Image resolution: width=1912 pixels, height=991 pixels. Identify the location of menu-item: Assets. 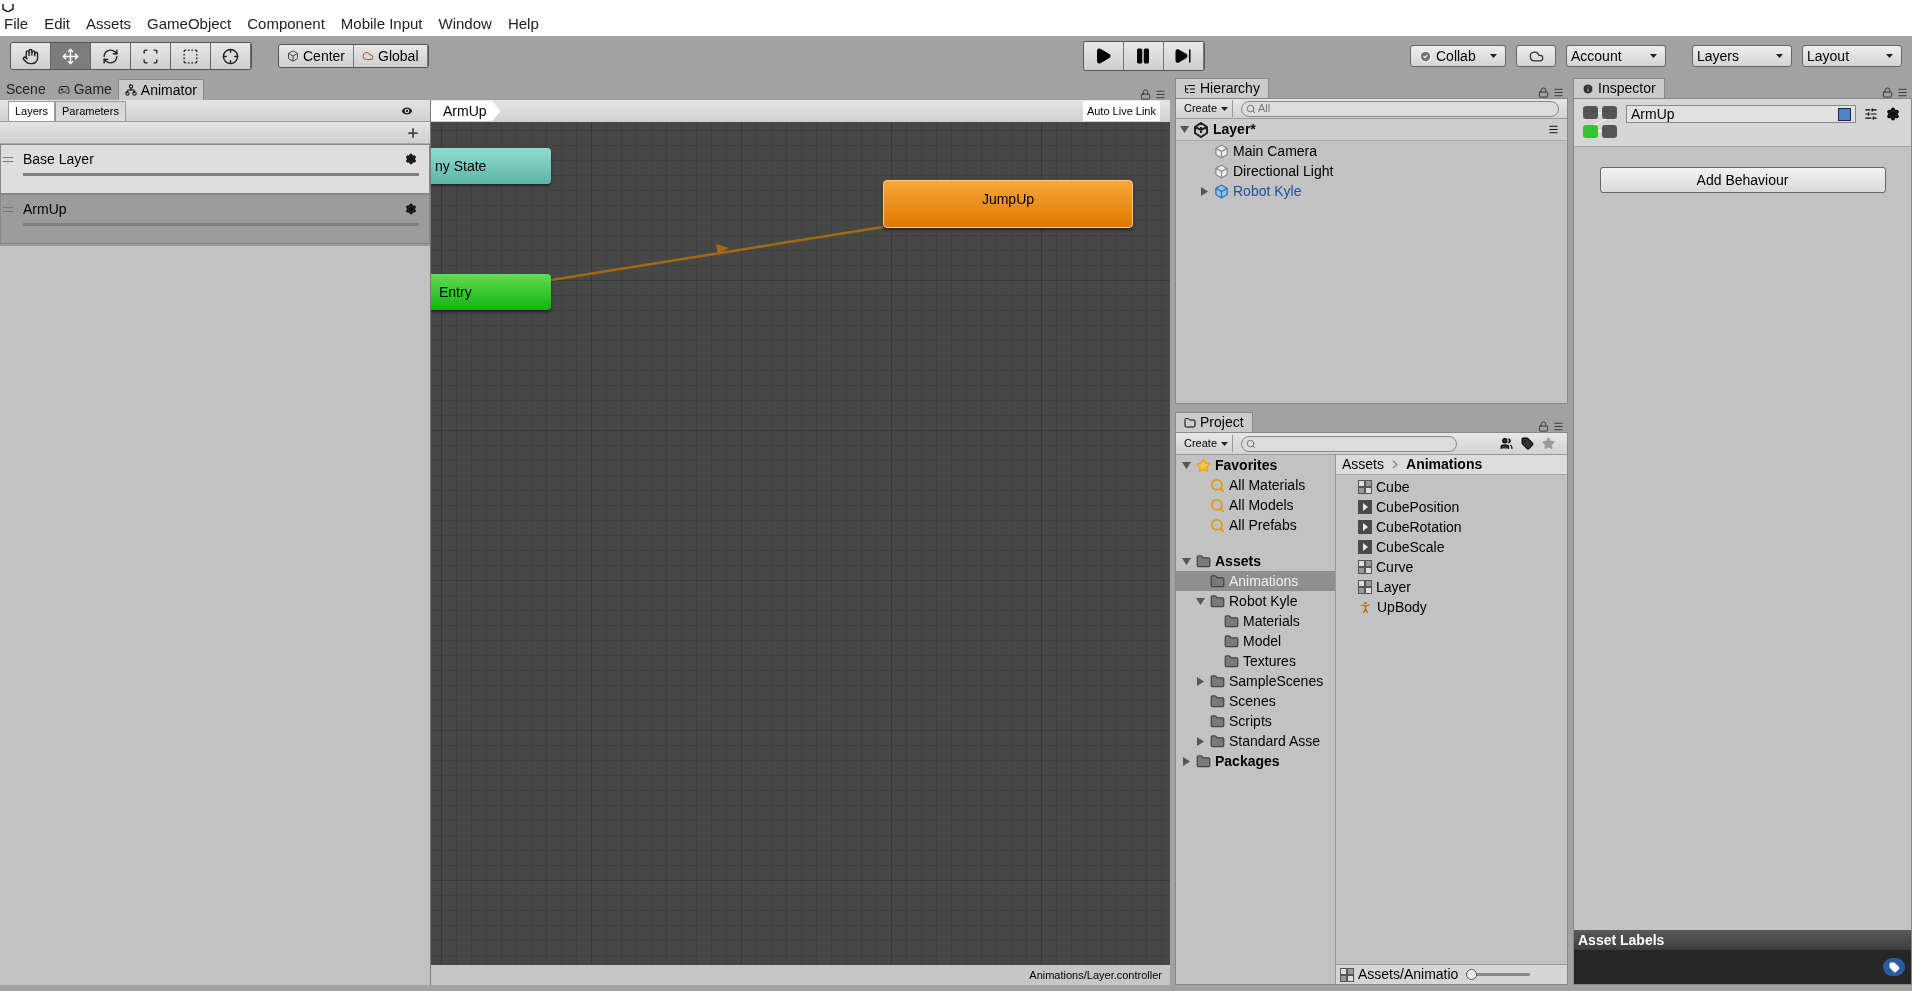
(109, 24).